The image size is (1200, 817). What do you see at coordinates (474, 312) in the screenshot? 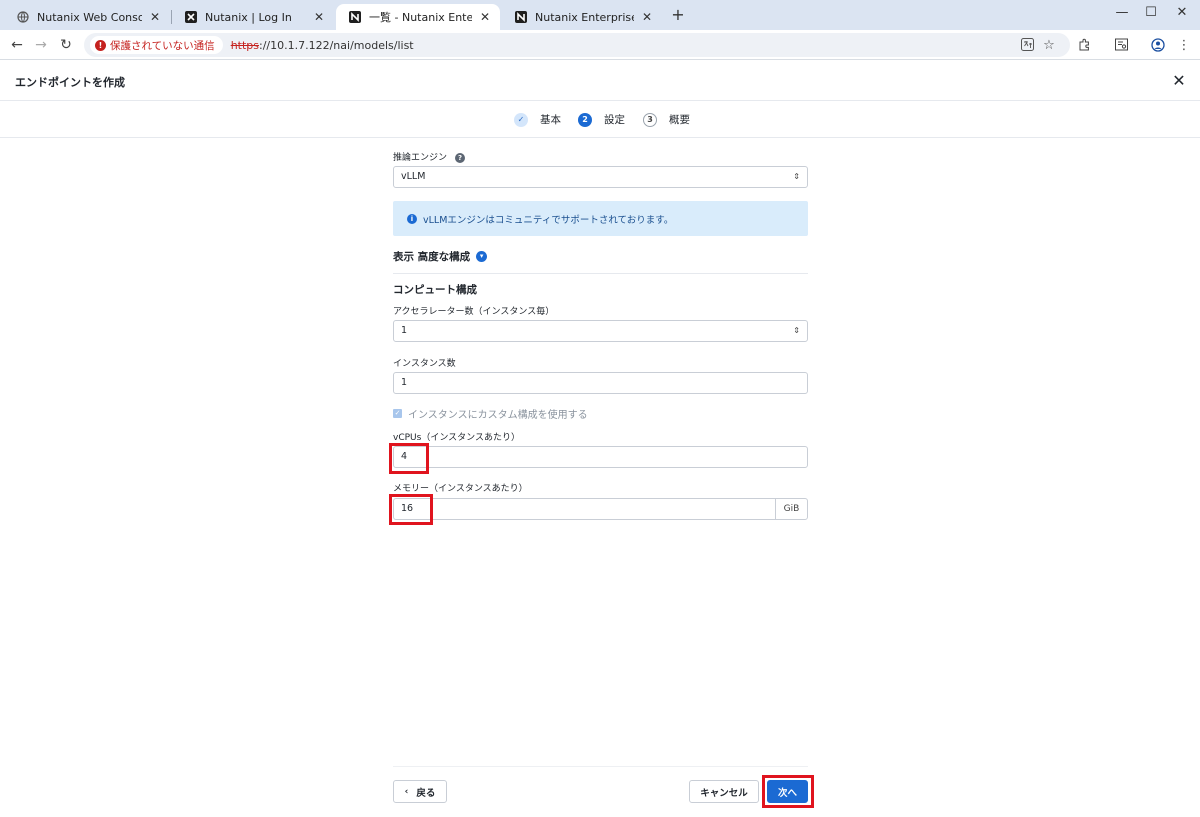
I see `accelerator-label: アクセラレーター数（インスタンス毎）` at bounding box center [474, 312].